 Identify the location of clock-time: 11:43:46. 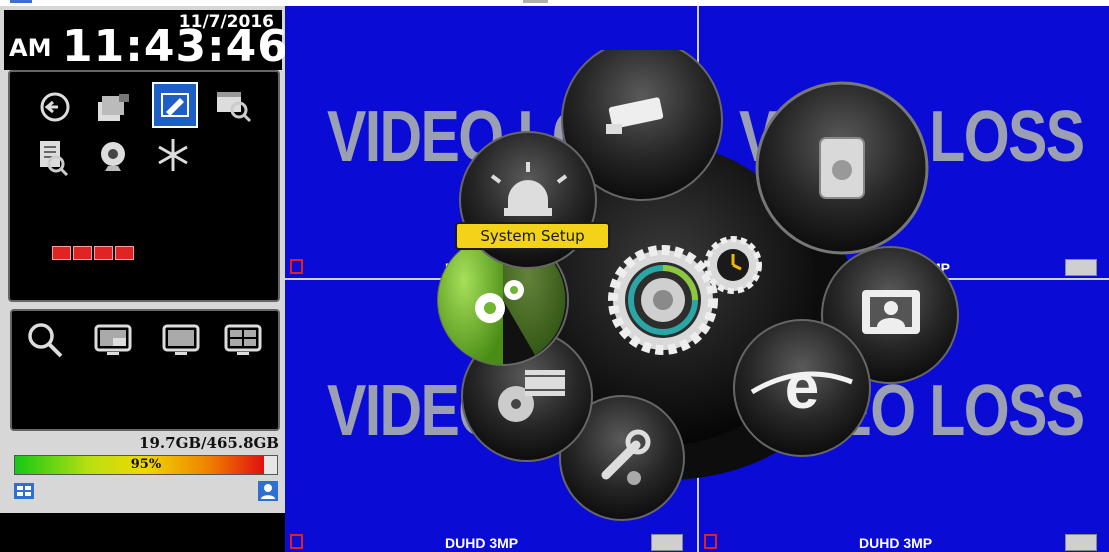
(175, 46).